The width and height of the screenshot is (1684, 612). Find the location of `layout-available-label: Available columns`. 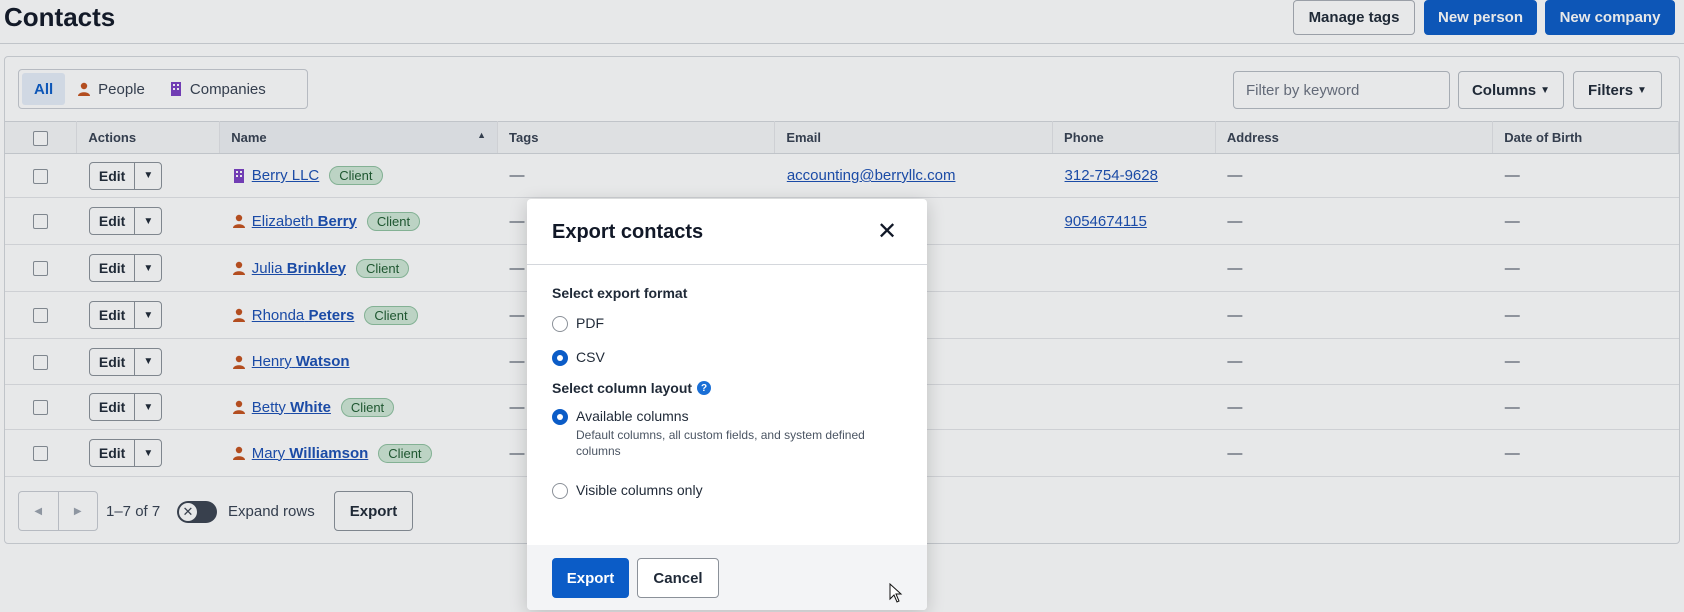

layout-available-label: Available columns is located at coordinates (632, 416).